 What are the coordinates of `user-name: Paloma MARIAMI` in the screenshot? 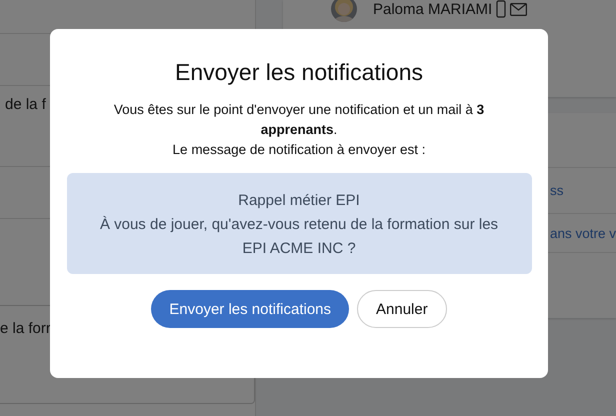 It's located at (432, 9).